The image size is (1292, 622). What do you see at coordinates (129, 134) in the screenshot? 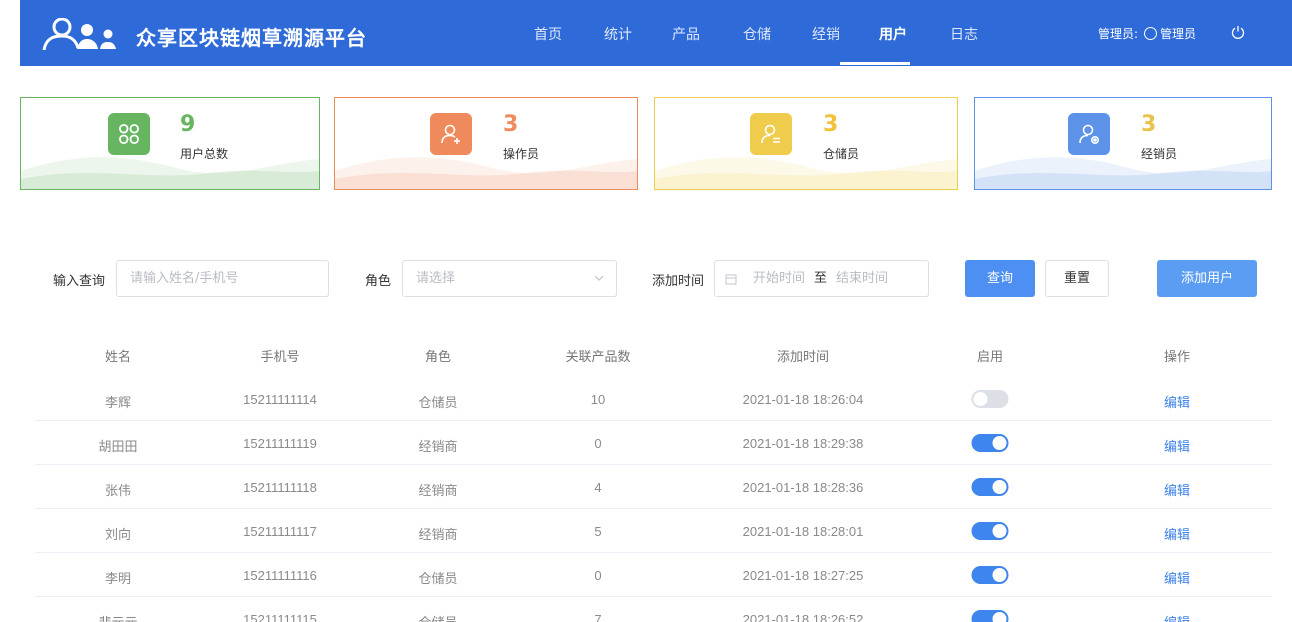
I see `grid-icon` at bounding box center [129, 134].